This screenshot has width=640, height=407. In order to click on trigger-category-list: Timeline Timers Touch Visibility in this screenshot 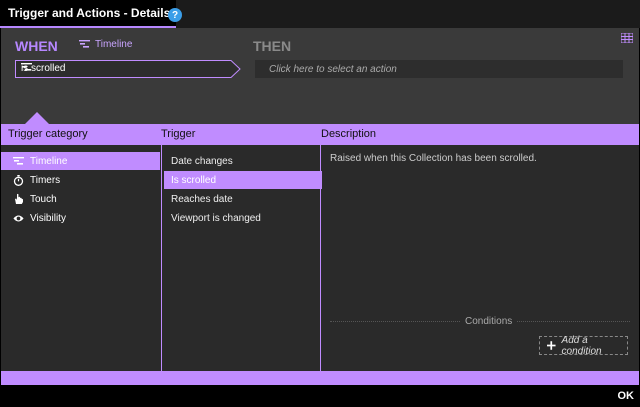, I will do `click(80, 258)`.